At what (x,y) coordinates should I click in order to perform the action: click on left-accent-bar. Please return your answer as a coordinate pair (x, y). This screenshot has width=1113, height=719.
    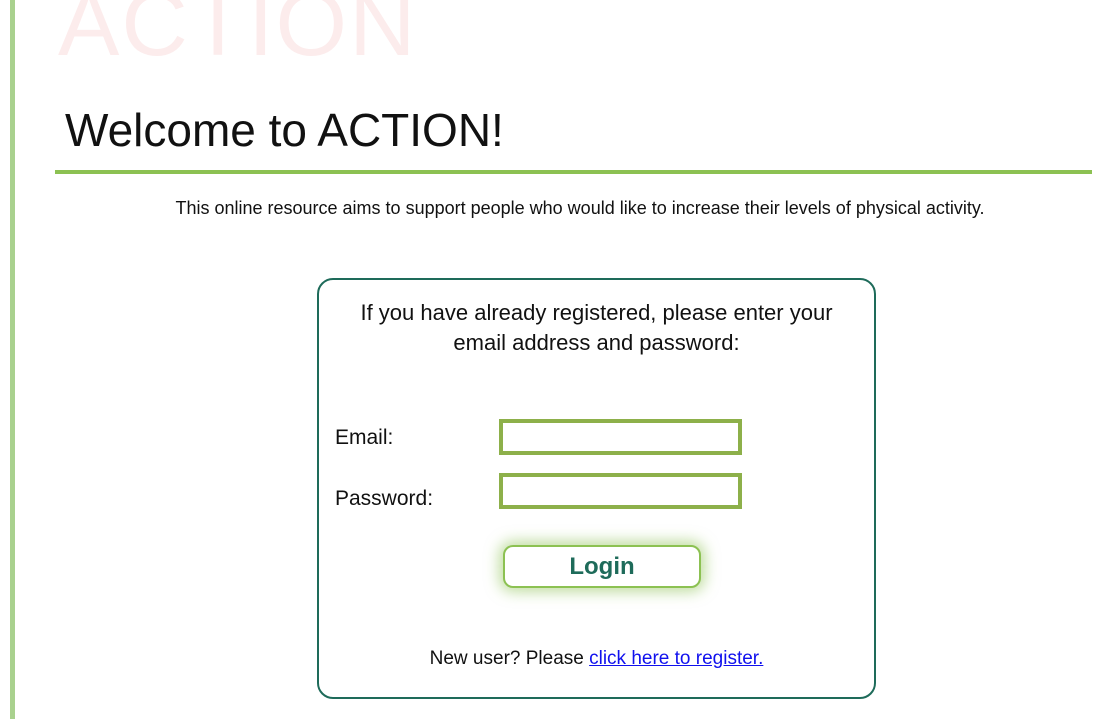
    Looking at the image, I should click on (12, 359).